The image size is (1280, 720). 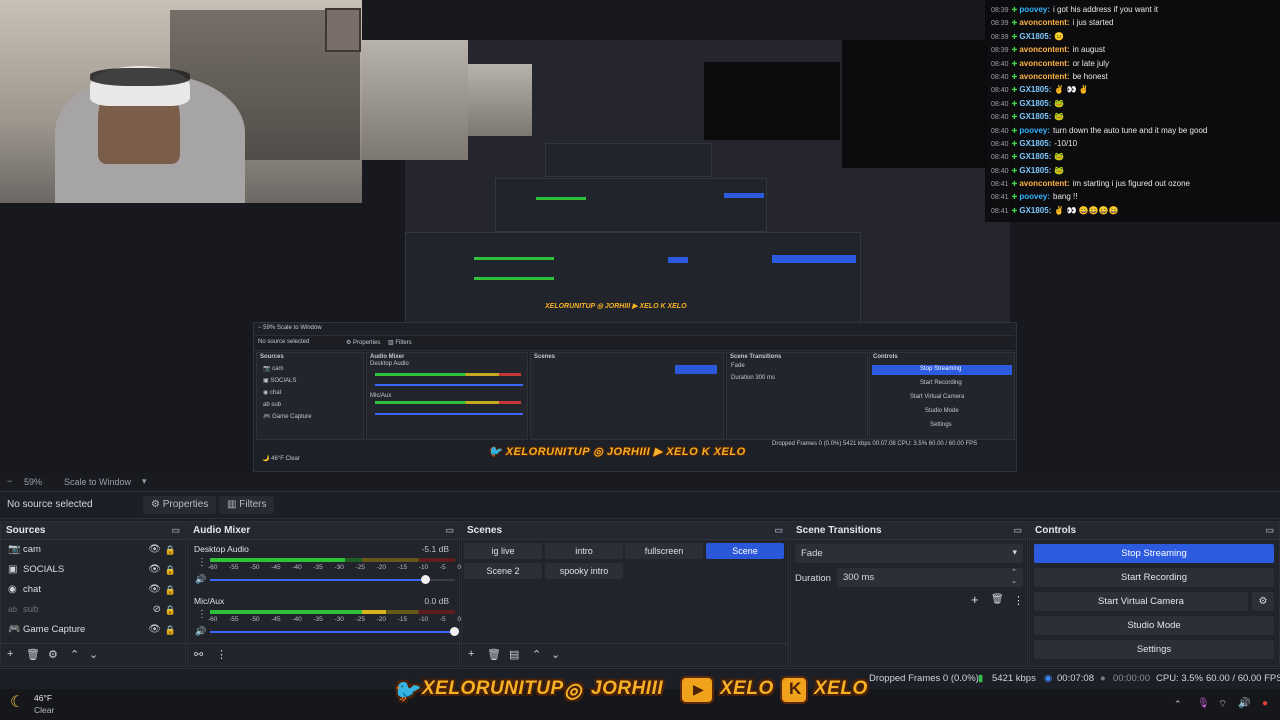 I want to click on channel-name: Desktop Audio, so click(x=221, y=549).